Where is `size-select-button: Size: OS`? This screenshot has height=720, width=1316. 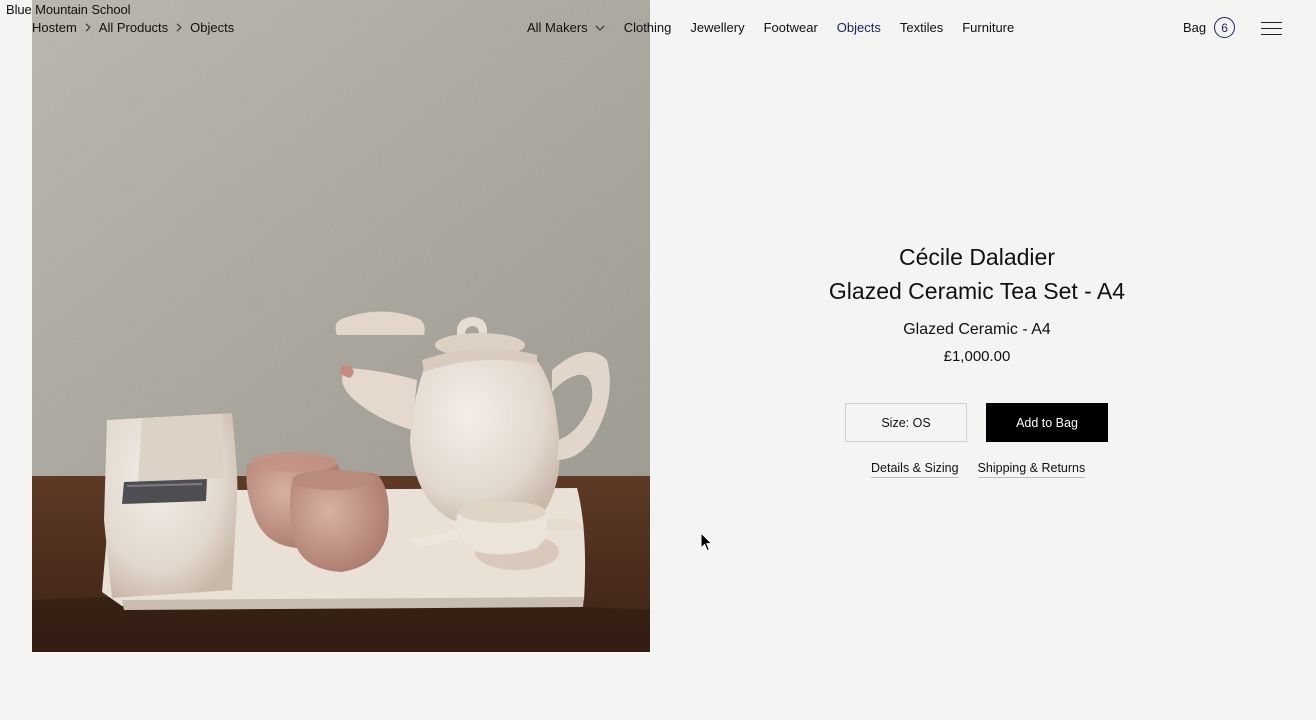 size-select-button: Size: OS is located at coordinates (906, 422).